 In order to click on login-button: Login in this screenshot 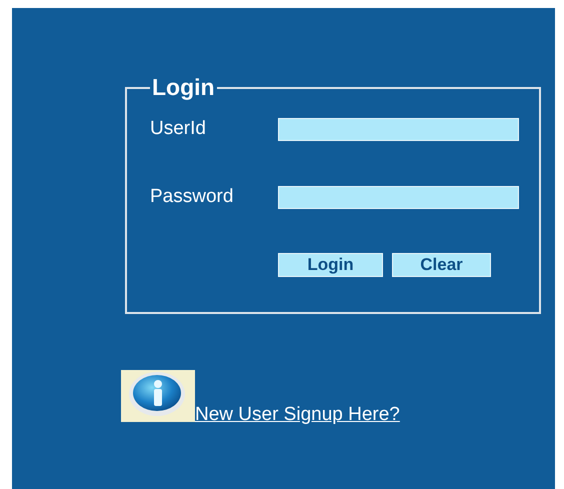, I will do `click(330, 265)`.